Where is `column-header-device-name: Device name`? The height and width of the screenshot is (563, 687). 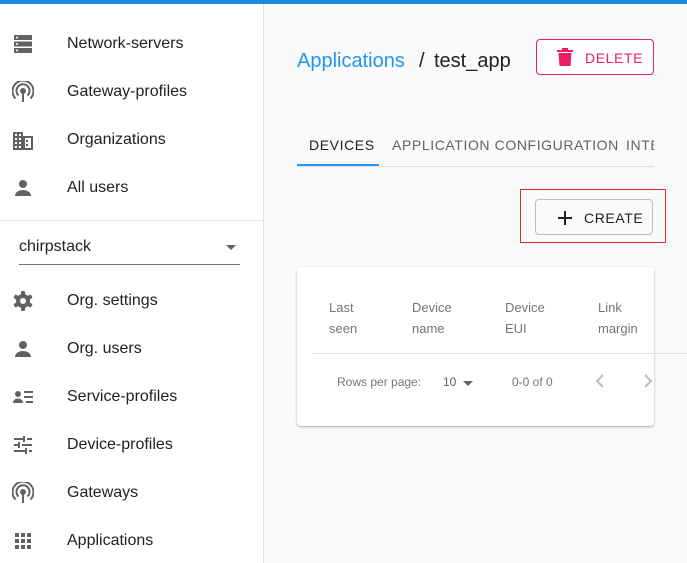
column-header-device-name: Device name is located at coordinates (432, 318).